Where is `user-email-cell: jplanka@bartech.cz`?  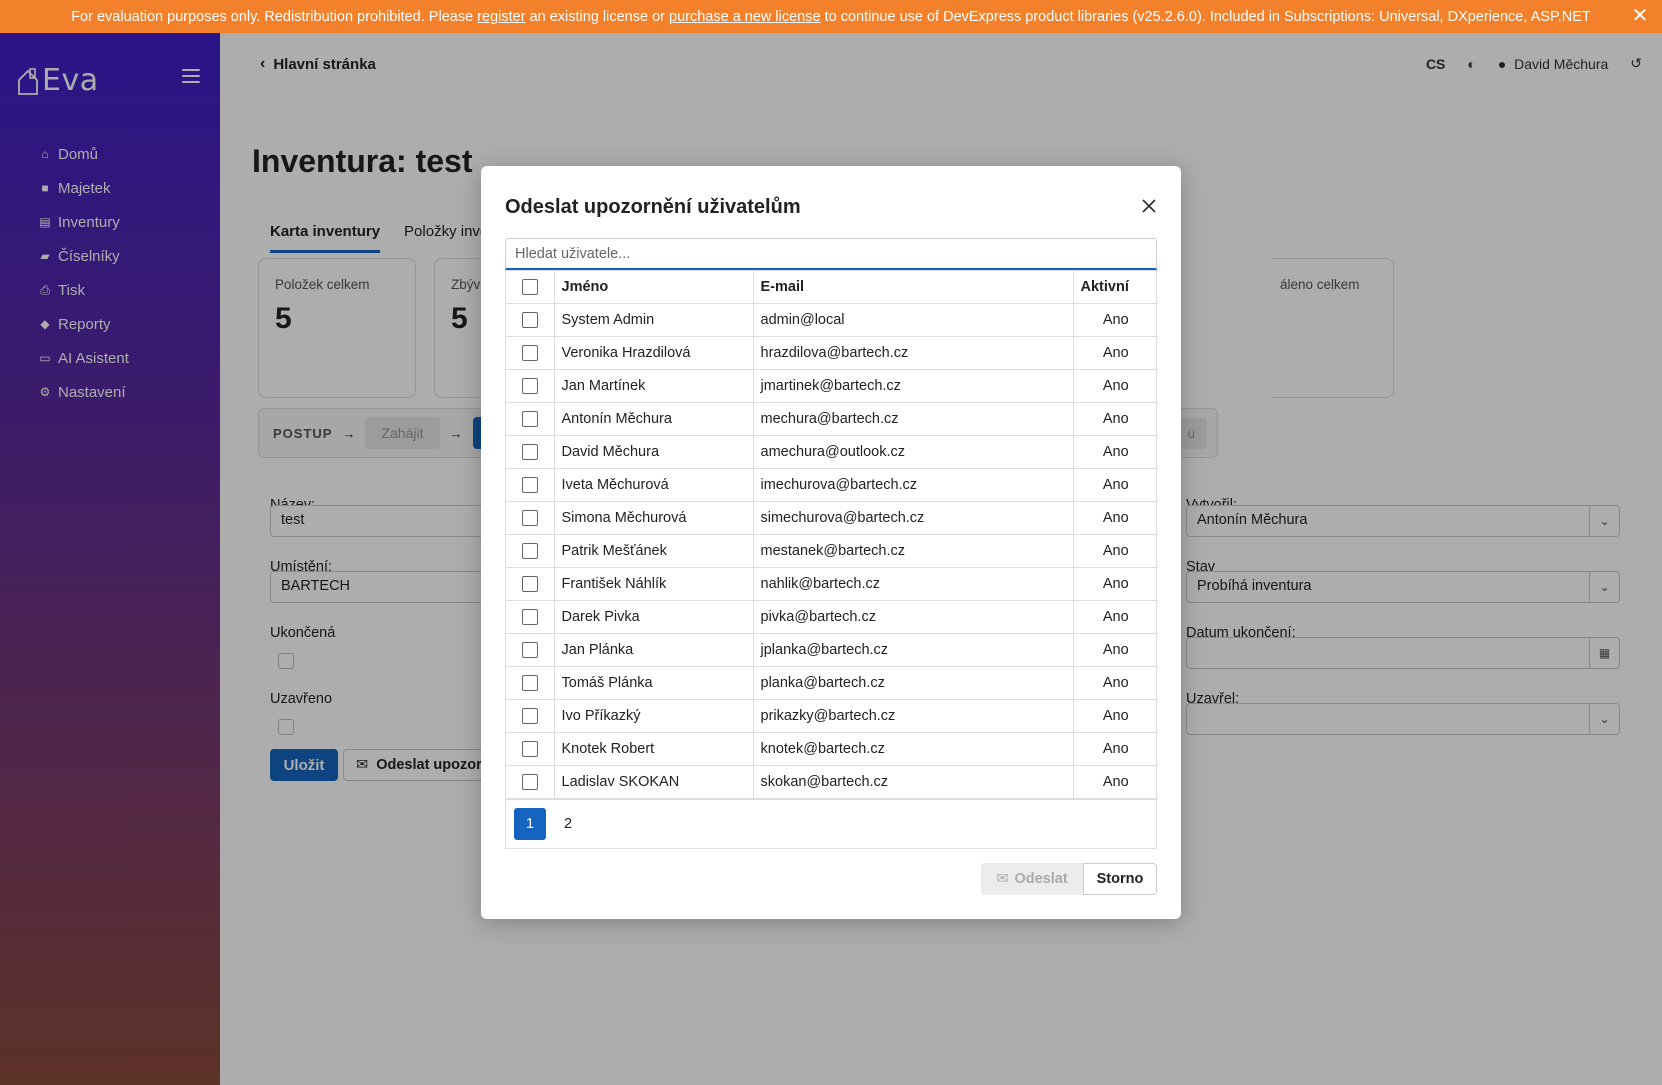
user-email-cell: jplanka@bartech.cz is located at coordinates (913, 650).